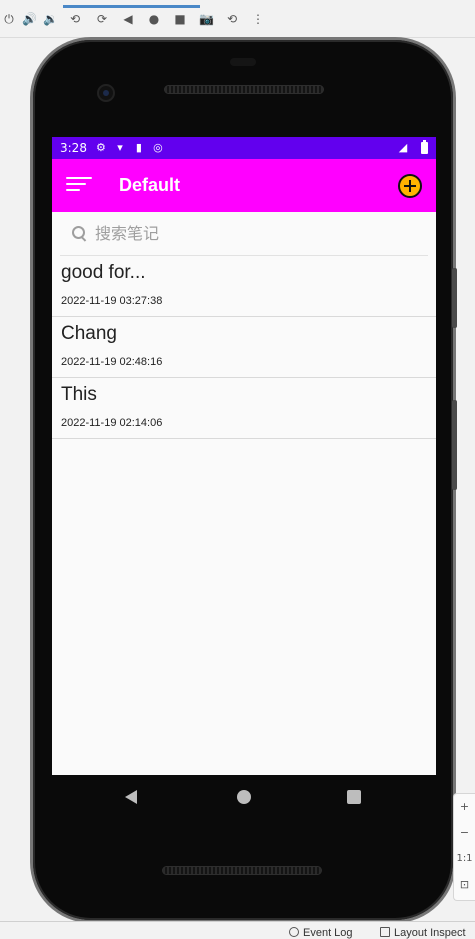 The image size is (475, 939). What do you see at coordinates (464, 833) in the screenshot?
I see `zoom-out-button: −` at bounding box center [464, 833].